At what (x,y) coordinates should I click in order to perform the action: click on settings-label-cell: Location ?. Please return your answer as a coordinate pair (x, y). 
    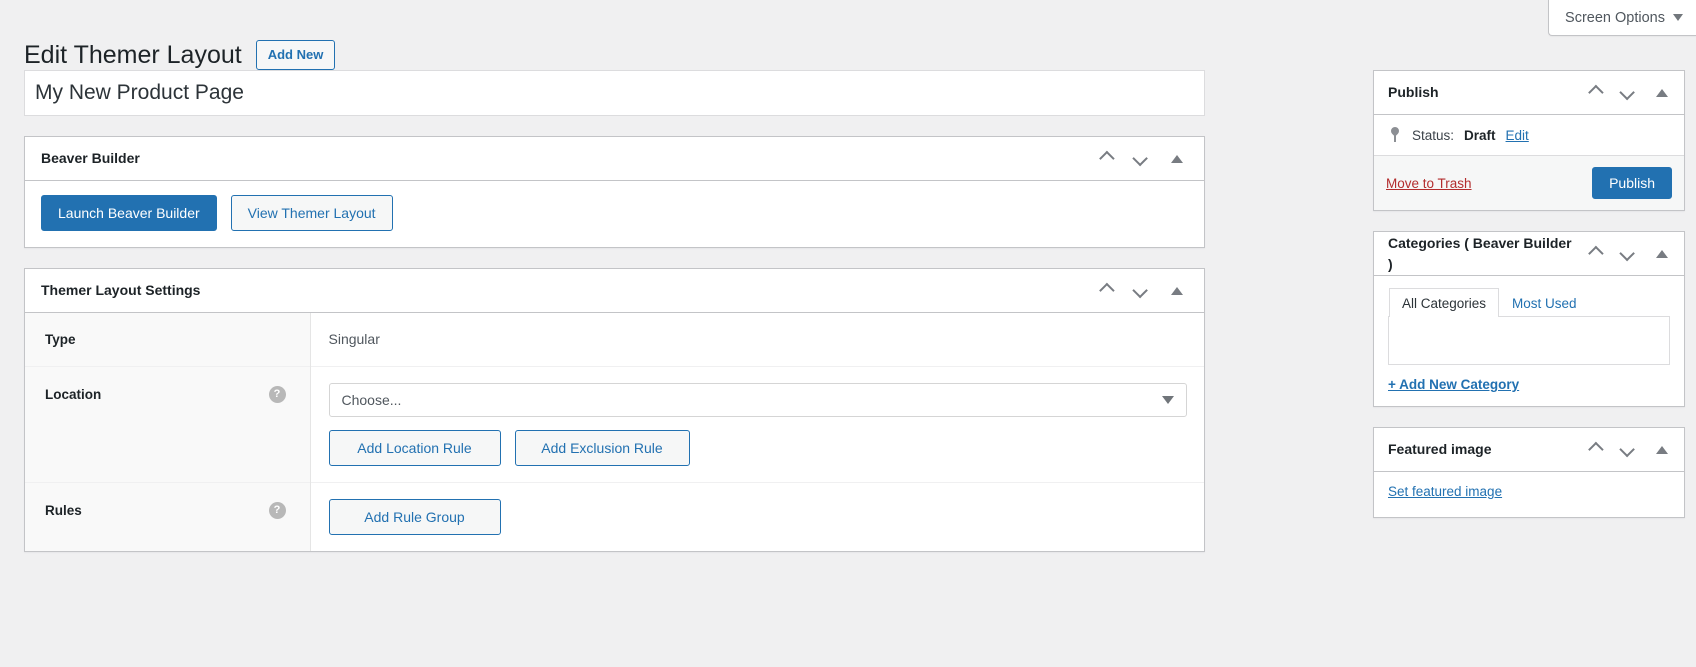
    Looking at the image, I should click on (168, 424).